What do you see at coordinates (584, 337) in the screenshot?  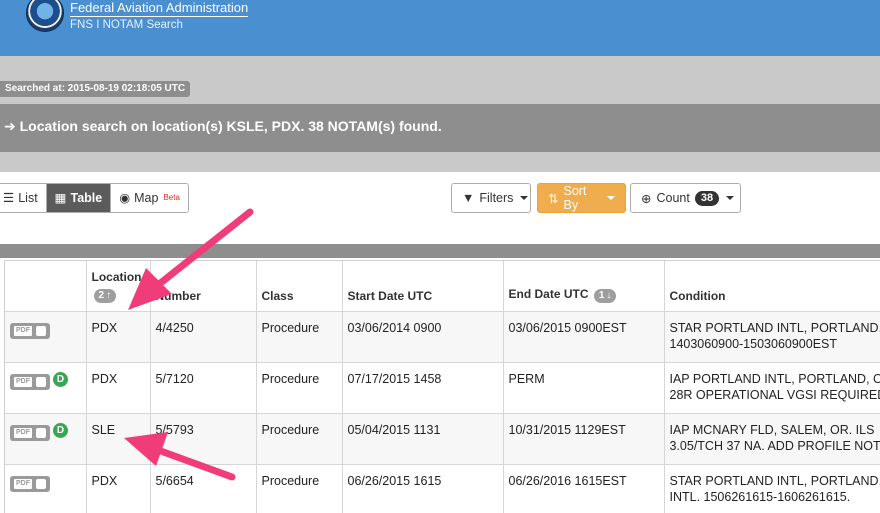 I see `end-date-cell: 03/06/2015 0900EST` at bounding box center [584, 337].